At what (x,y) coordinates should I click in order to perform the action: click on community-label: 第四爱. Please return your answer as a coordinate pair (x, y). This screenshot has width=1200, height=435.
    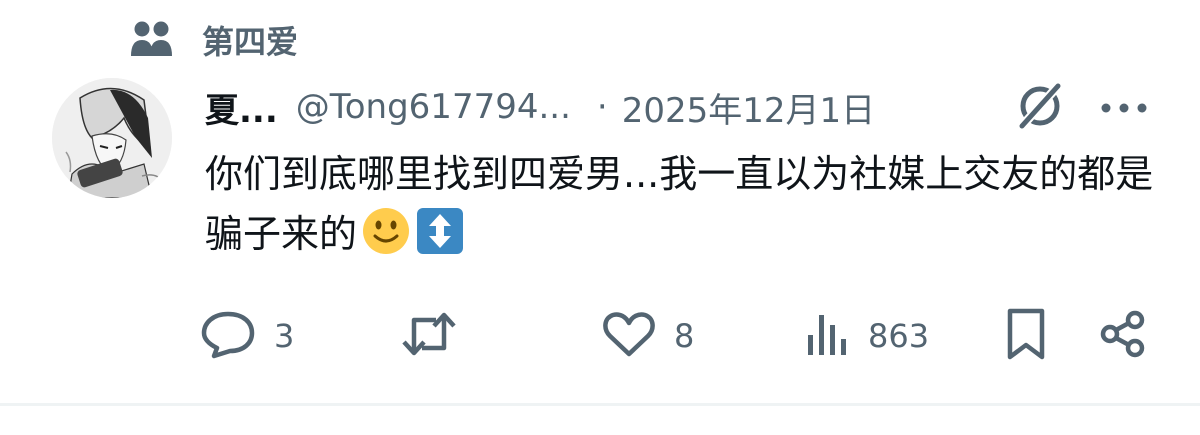
    Looking at the image, I should click on (250, 42).